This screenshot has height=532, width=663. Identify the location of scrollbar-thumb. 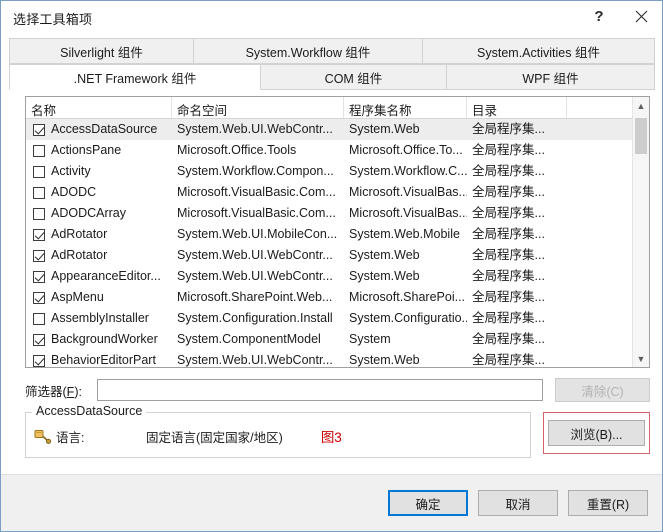
(641, 136).